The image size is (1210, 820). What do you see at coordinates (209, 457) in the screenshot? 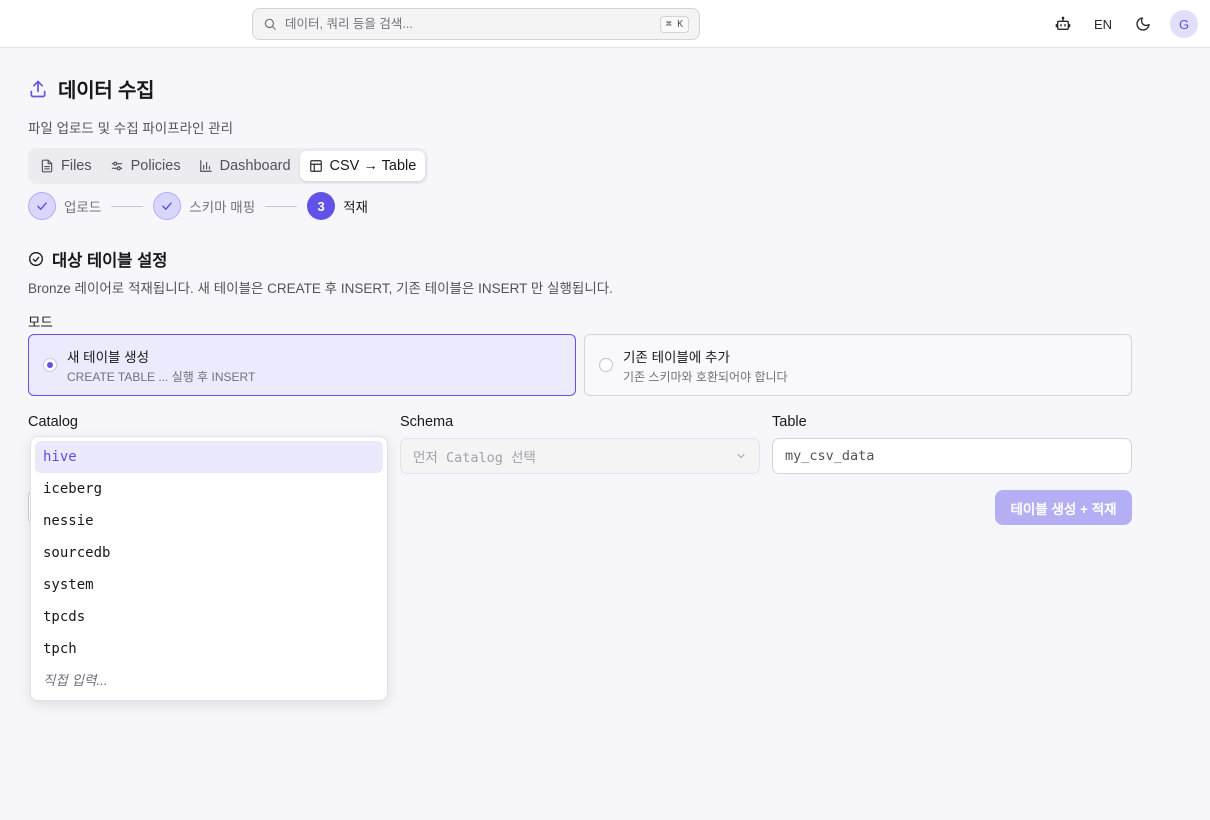
I see `dropdown-option: hive` at bounding box center [209, 457].